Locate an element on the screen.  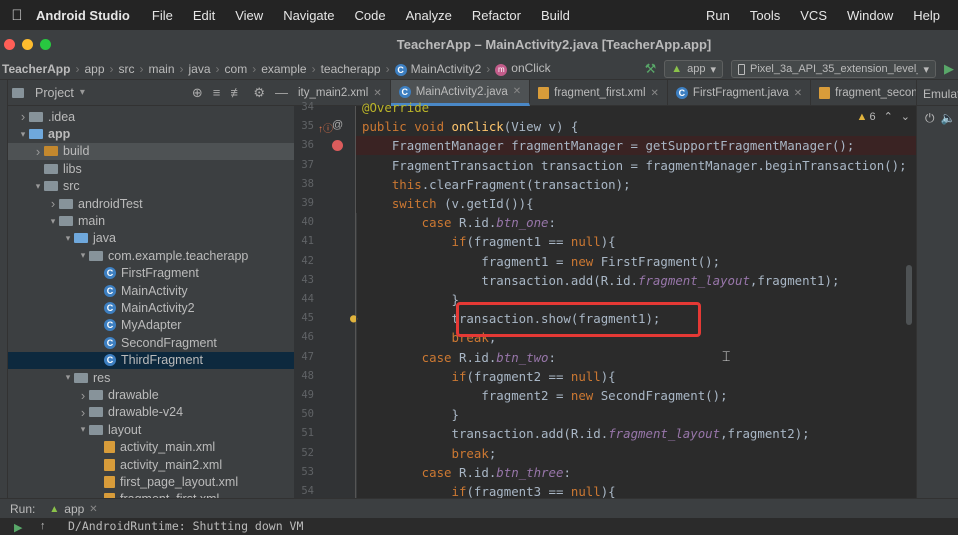
menu-help: Help is located at coordinates (926, 15).